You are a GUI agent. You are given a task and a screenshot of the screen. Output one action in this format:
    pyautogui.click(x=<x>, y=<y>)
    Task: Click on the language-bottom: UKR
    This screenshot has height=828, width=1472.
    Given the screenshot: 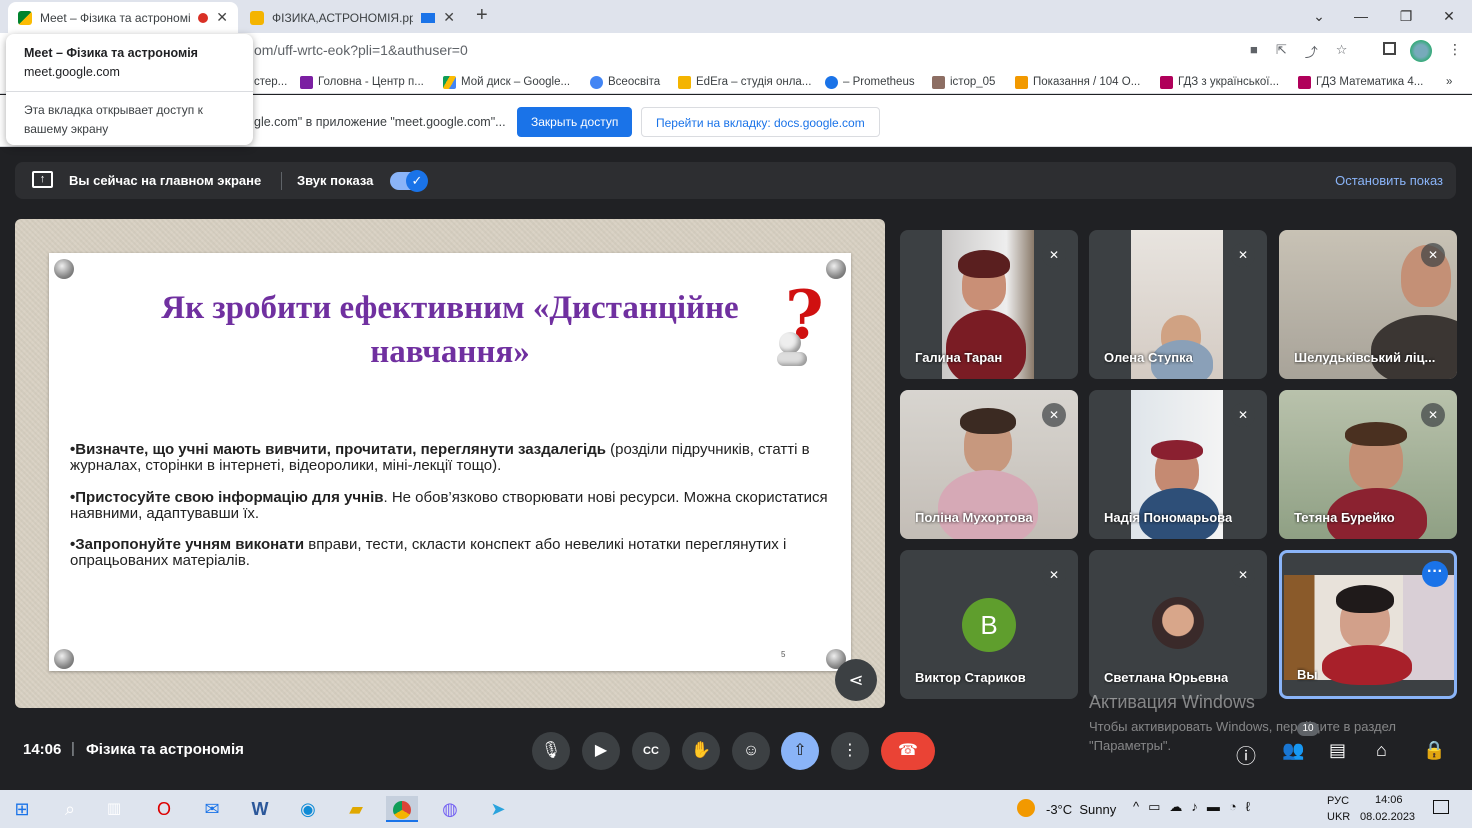 What is the action you would take?
    pyautogui.click(x=1338, y=817)
    